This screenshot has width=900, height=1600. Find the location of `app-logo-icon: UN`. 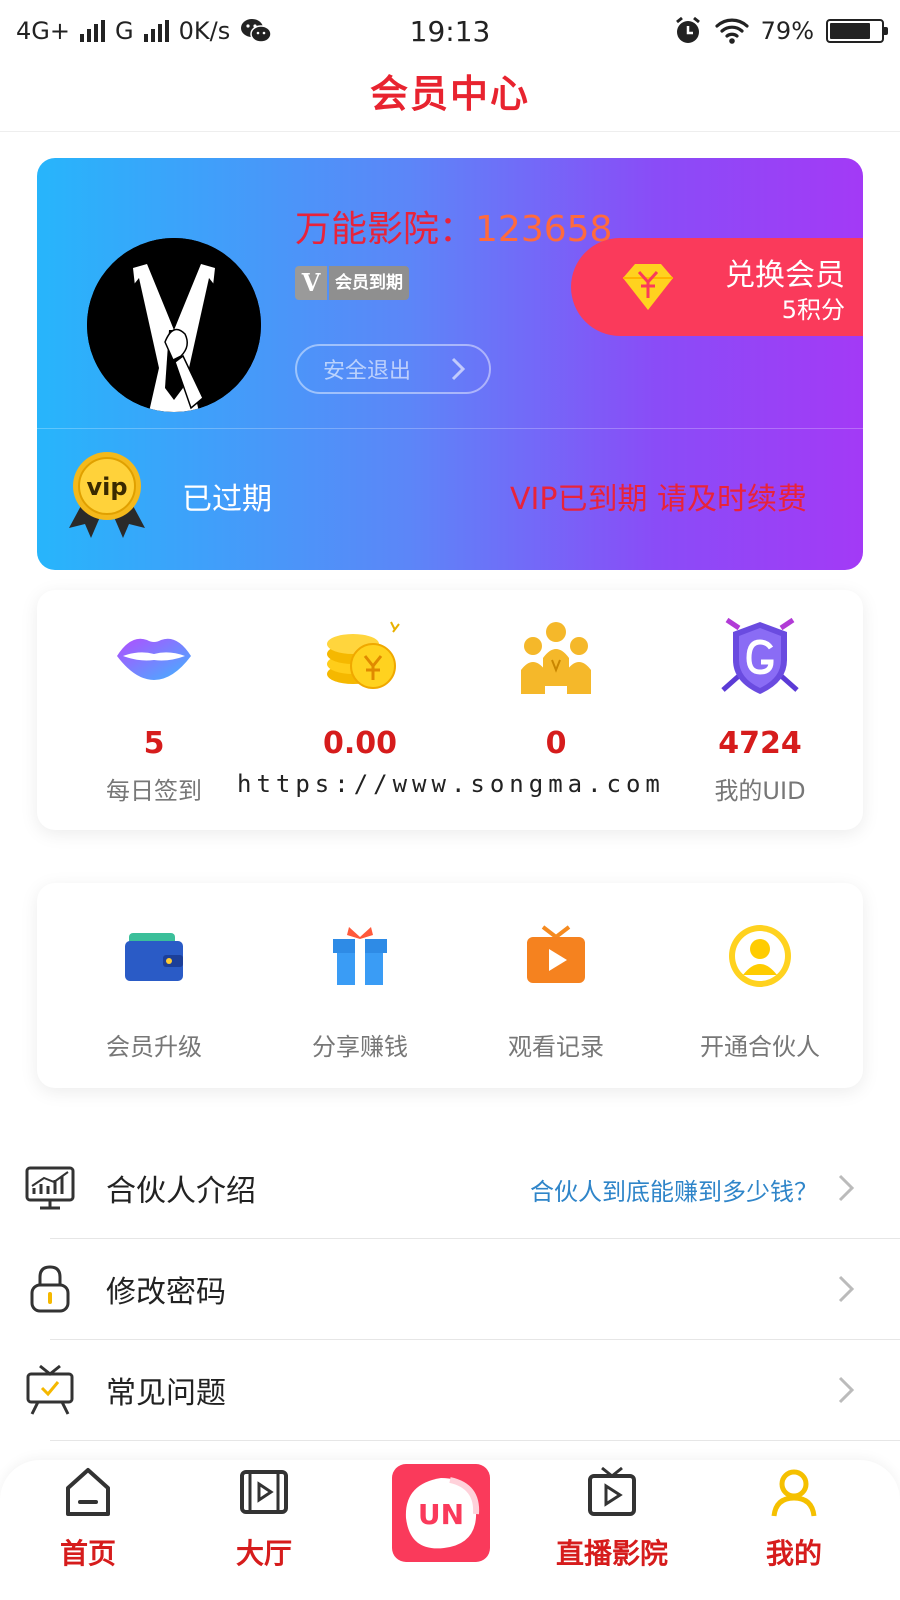

app-logo-icon: UN is located at coordinates (442, 1513).